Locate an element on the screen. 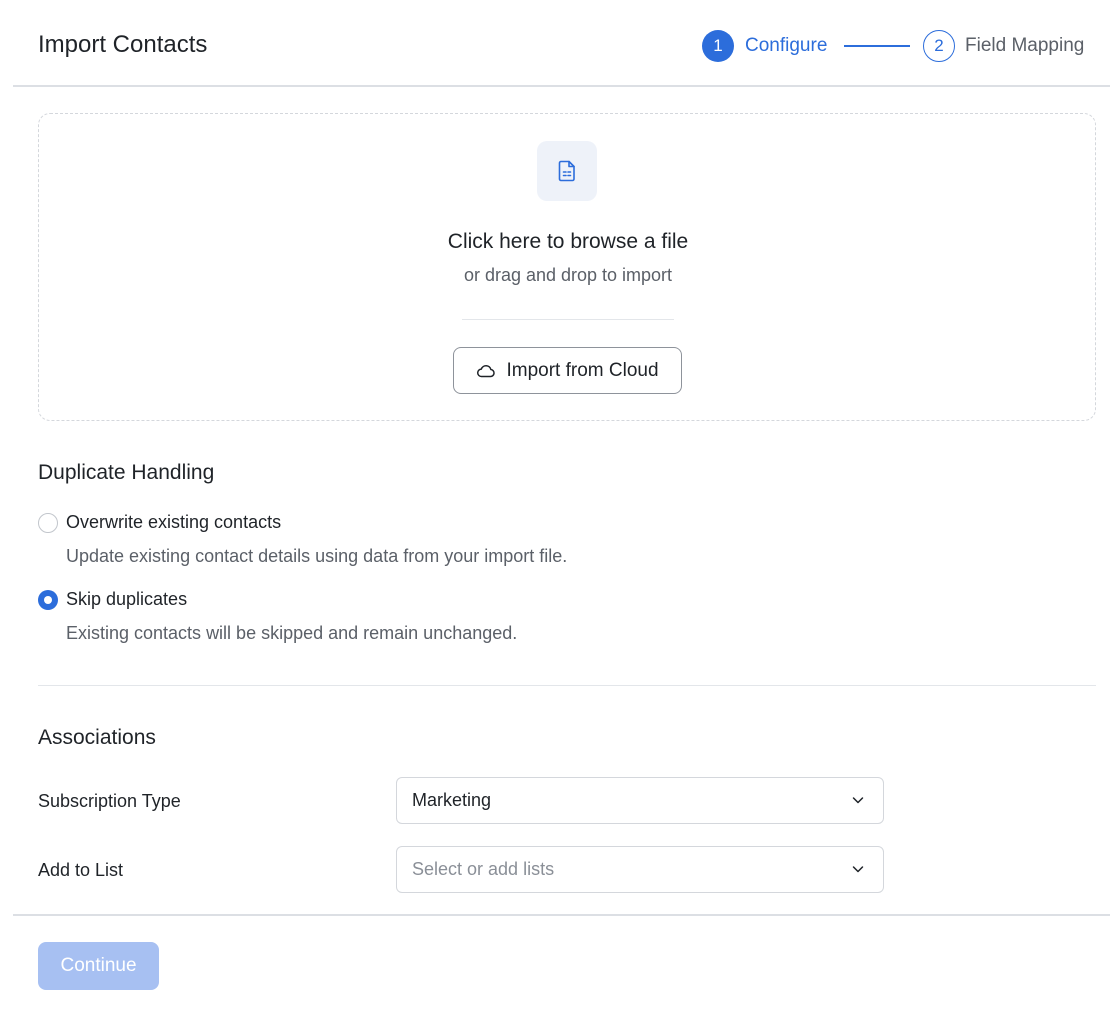 This screenshot has width=1120, height=1025. import-from-cloud-label: Import from Cloud is located at coordinates (582, 370).